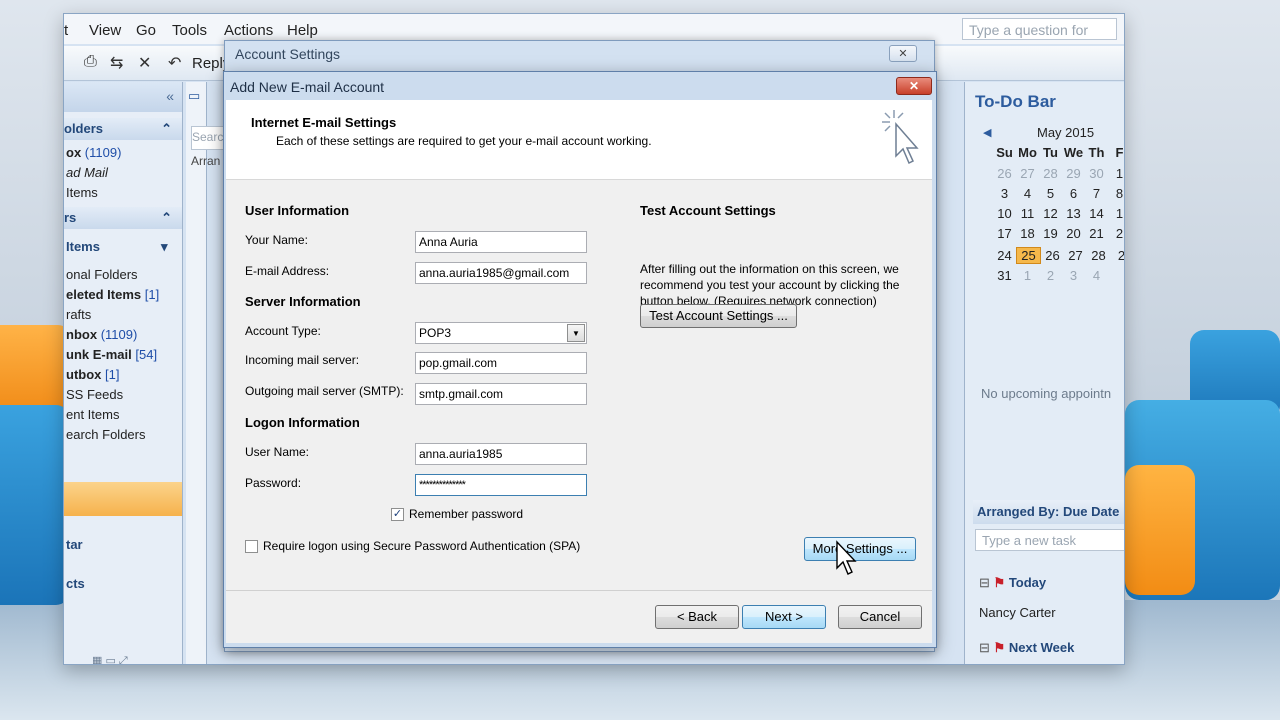 Image resolution: width=1280 pixels, height=720 pixels. What do you see at coordinates (277, 452) in the screenshot?
I see `user-name-label: User Name:` at bounding box center [277, 452].